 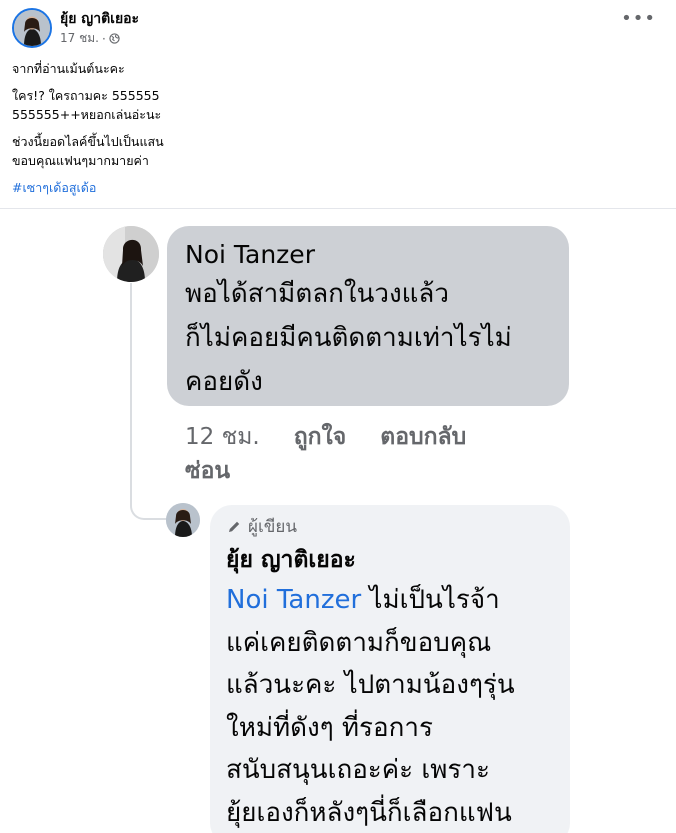 I want to click on comment-actions: 12 ชม. ถูกใจ ตอบกลับ, so click(x=355, y=437).